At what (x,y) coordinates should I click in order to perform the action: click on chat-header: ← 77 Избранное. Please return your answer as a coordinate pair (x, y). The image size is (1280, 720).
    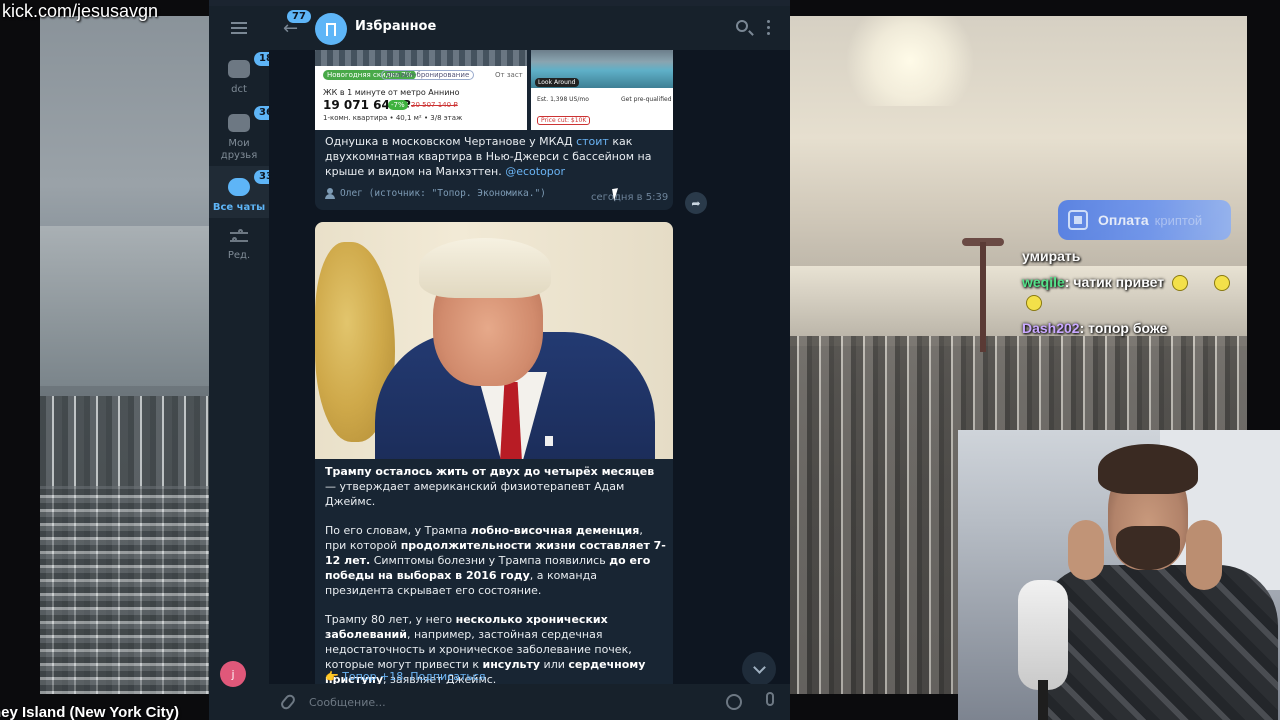
    Looking at the image, I should click on (529, 28).